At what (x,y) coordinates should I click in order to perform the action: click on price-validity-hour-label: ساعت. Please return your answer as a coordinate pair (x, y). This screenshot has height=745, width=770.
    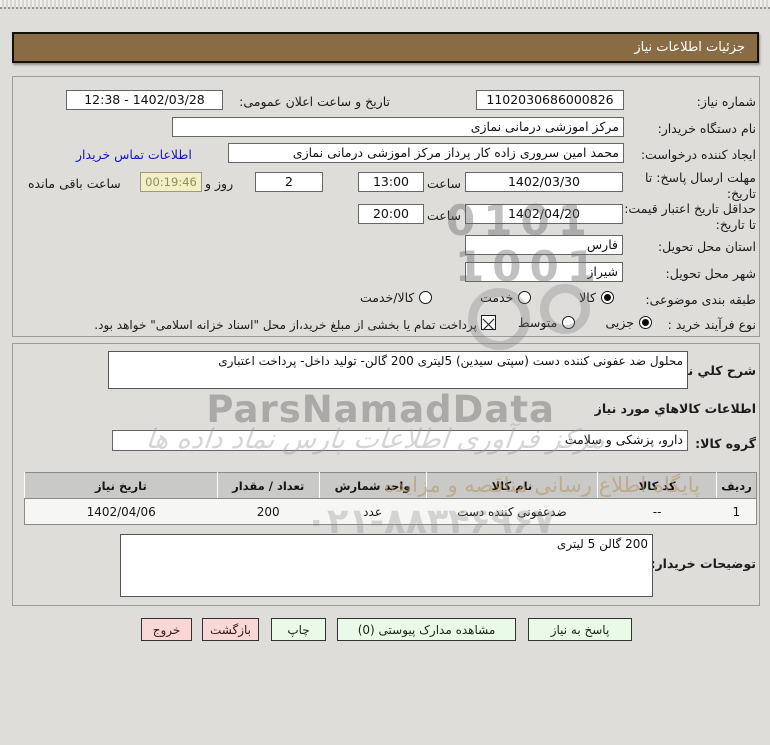
    Looking at the image, I should click on (444, 215).